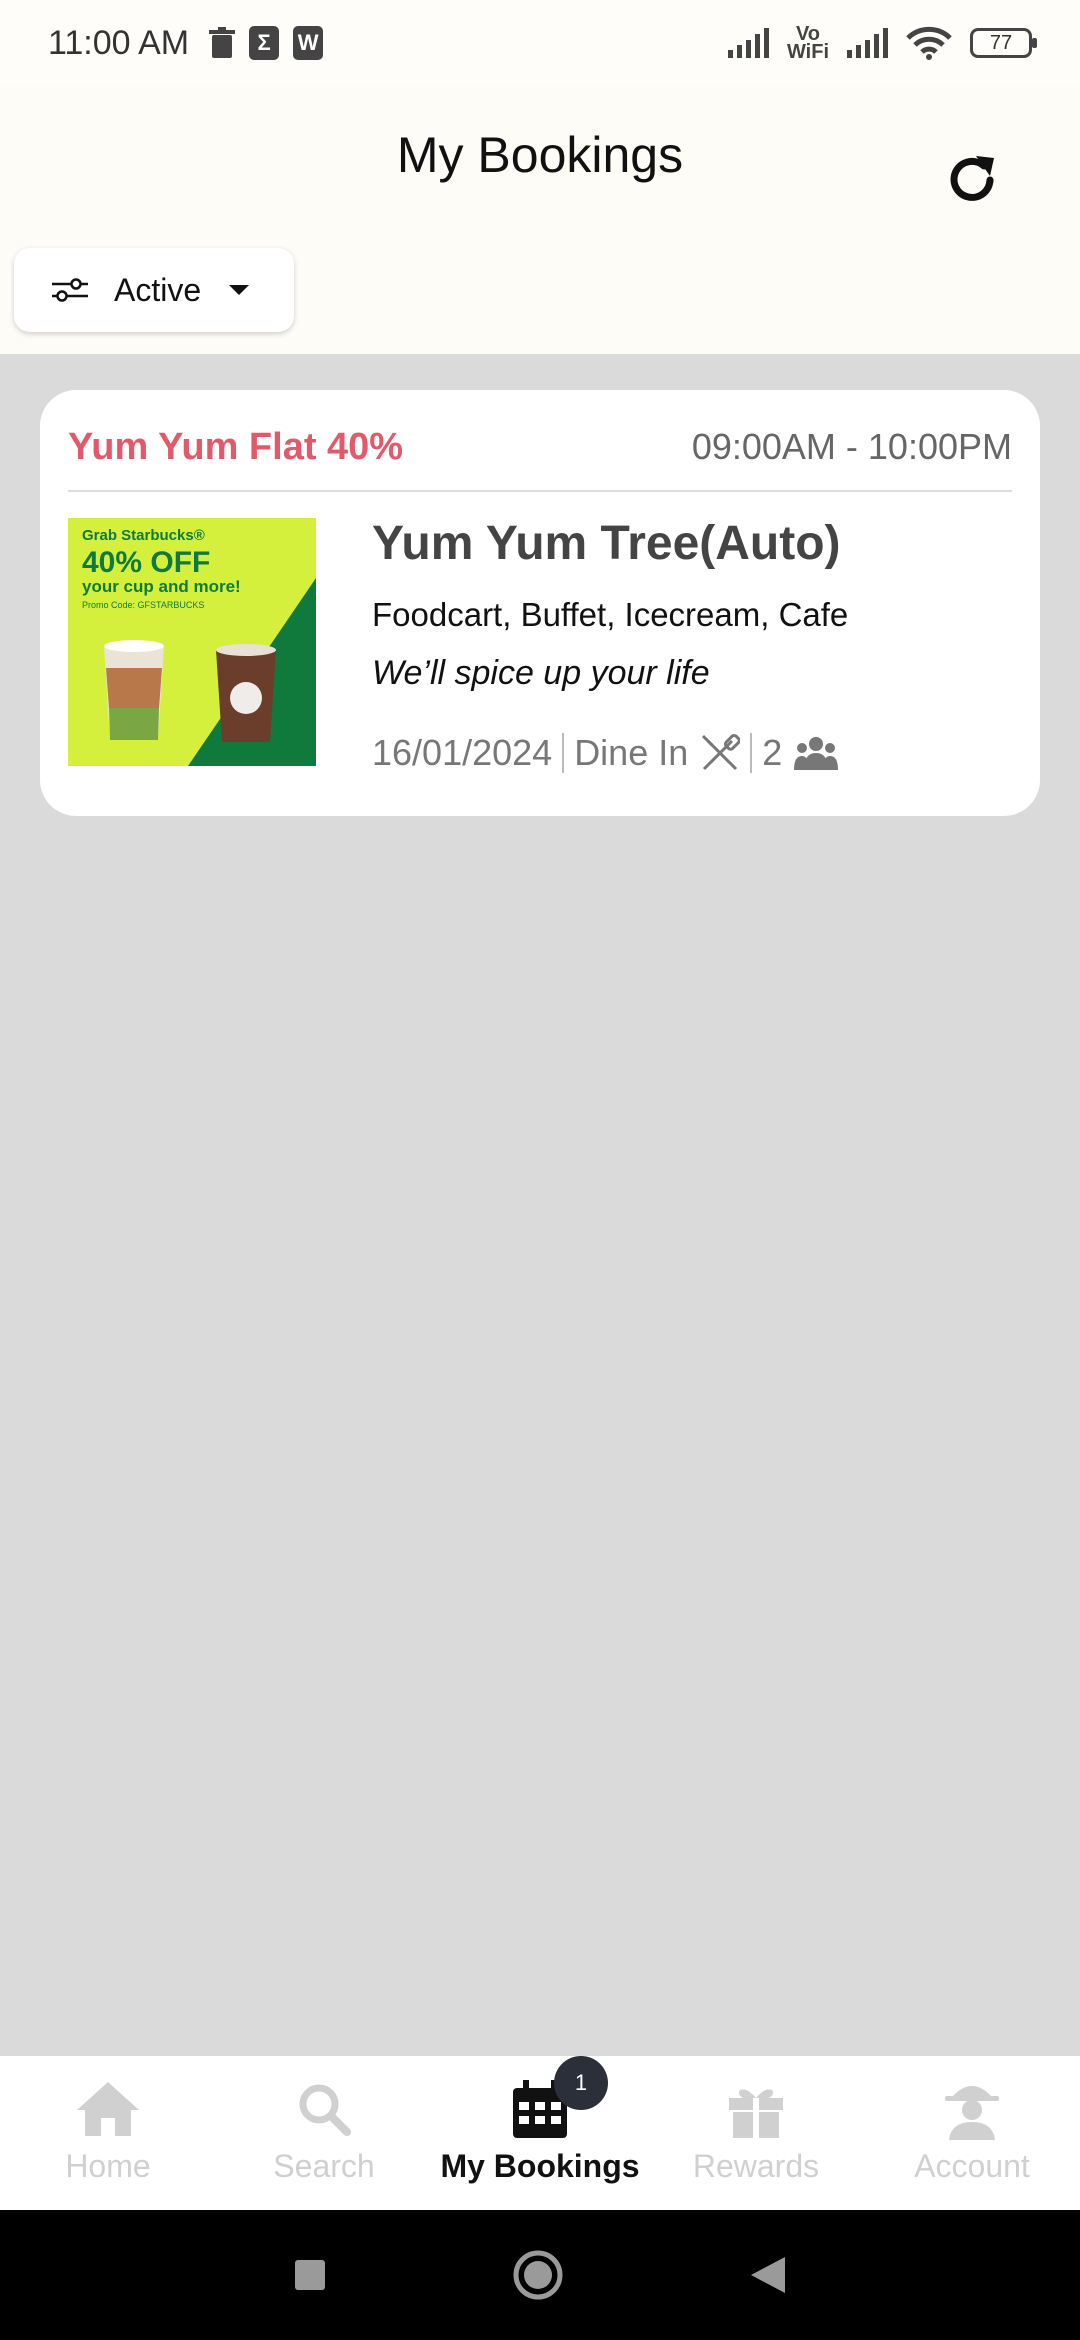 This screenshot has height=2340, width=1080. What do you see at coordinates (161, 586) in the screenshot?
I see `promo-subline: your cup and more!` at bounding box center [161, 586].